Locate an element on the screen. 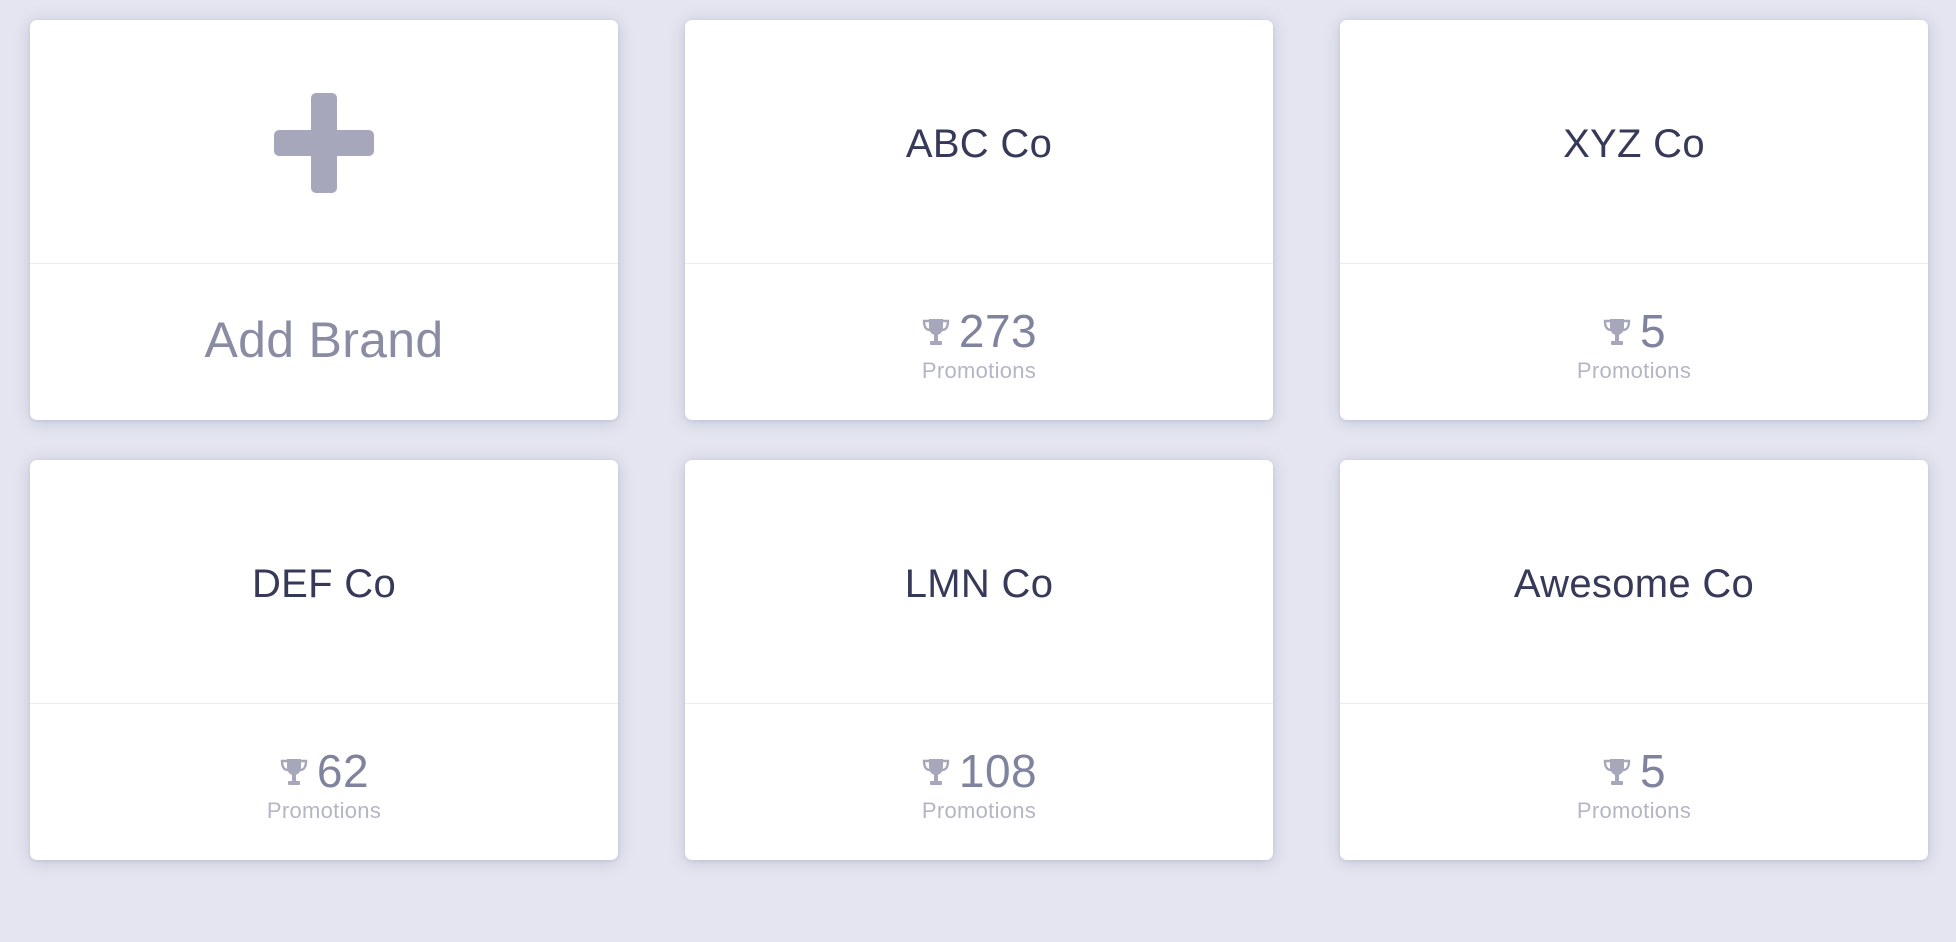  add-brand-card: Add Brand is located at coordinates (324, 220).